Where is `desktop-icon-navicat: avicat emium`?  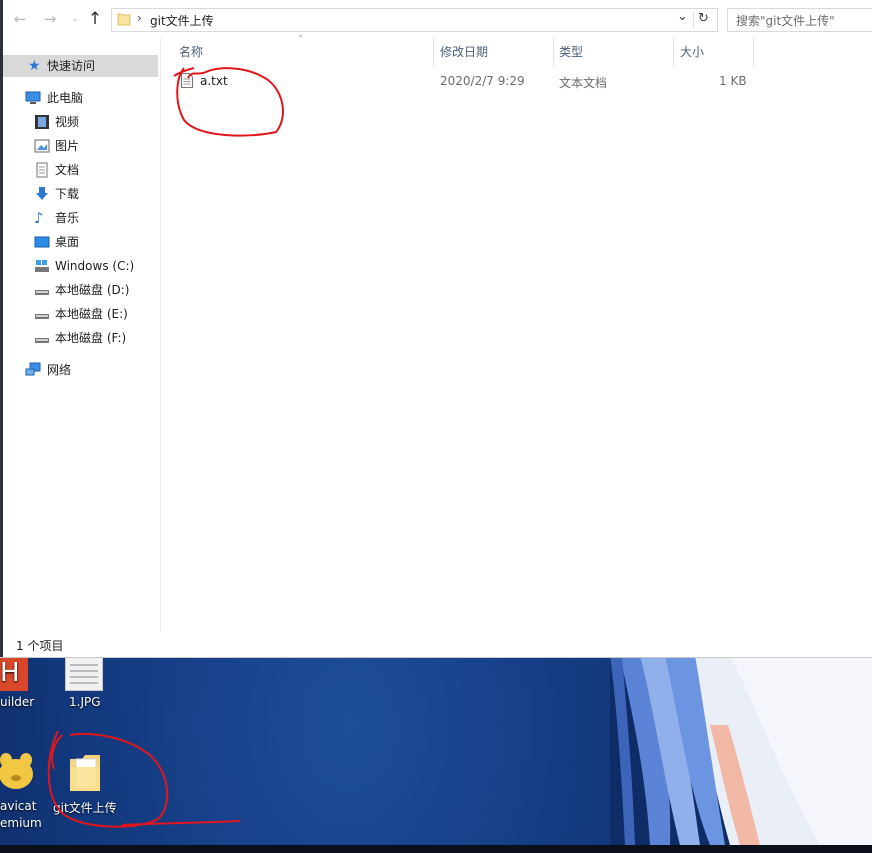
desktop-icon-navicat: avicat emium is located at coordinates (22, 790).